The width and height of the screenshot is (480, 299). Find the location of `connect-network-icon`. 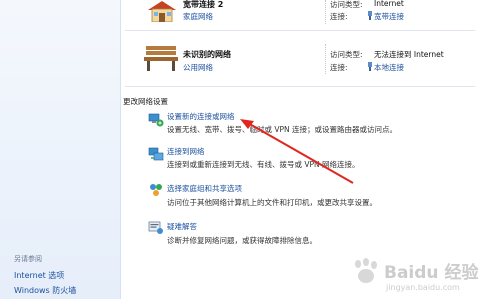

connect-network-icon is located at coordinates (156, 154).